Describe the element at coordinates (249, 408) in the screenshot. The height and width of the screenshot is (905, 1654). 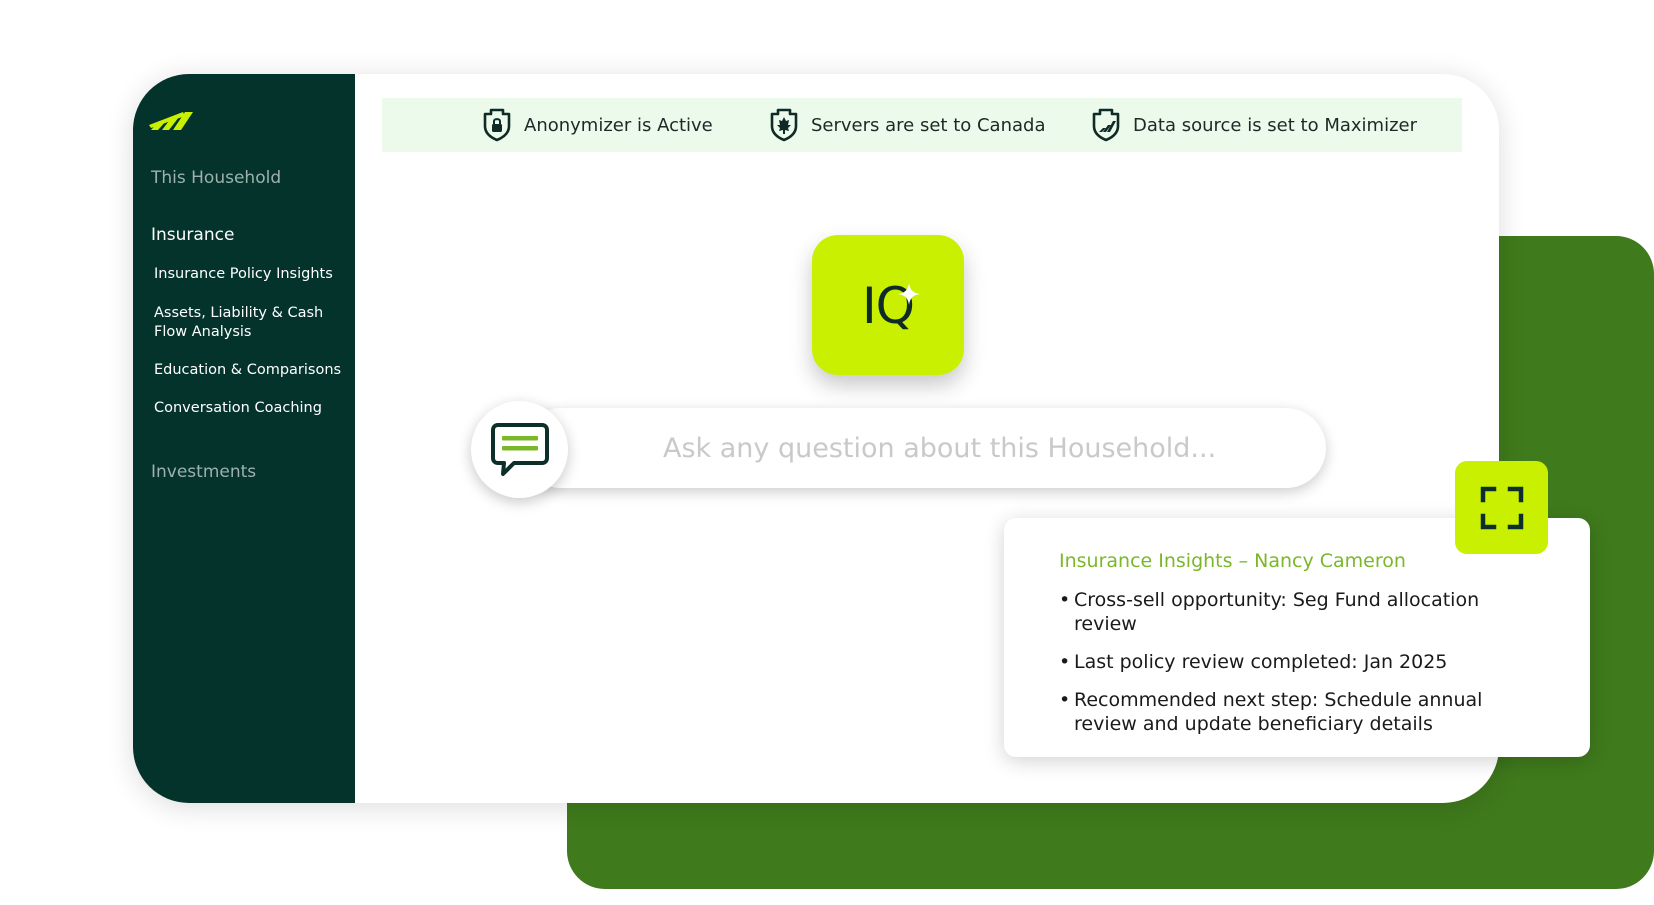
I see `sidebar-item-conversation-coaching: Conversation Coaching` at that location.